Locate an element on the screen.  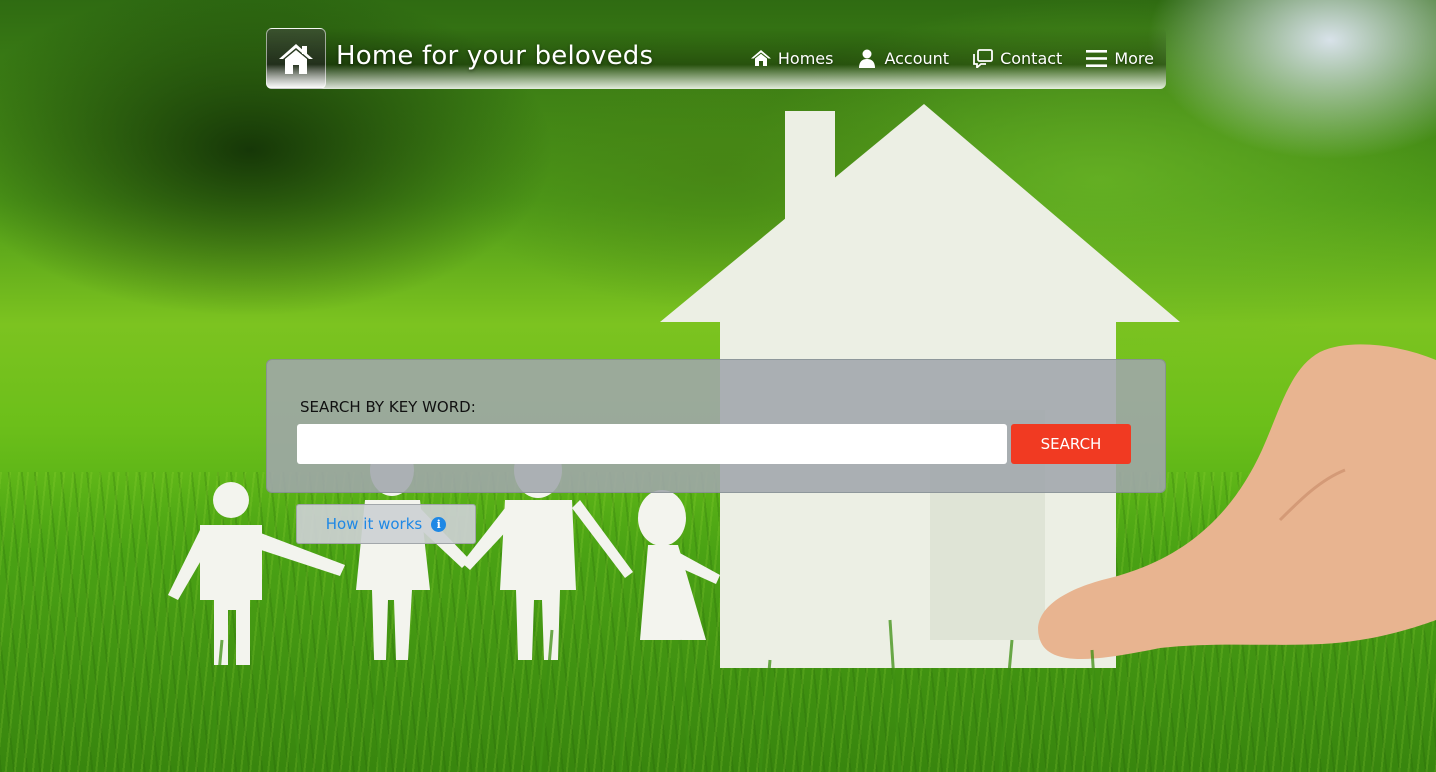
search-button: SEARCH is located at coordinates (1071, 444).